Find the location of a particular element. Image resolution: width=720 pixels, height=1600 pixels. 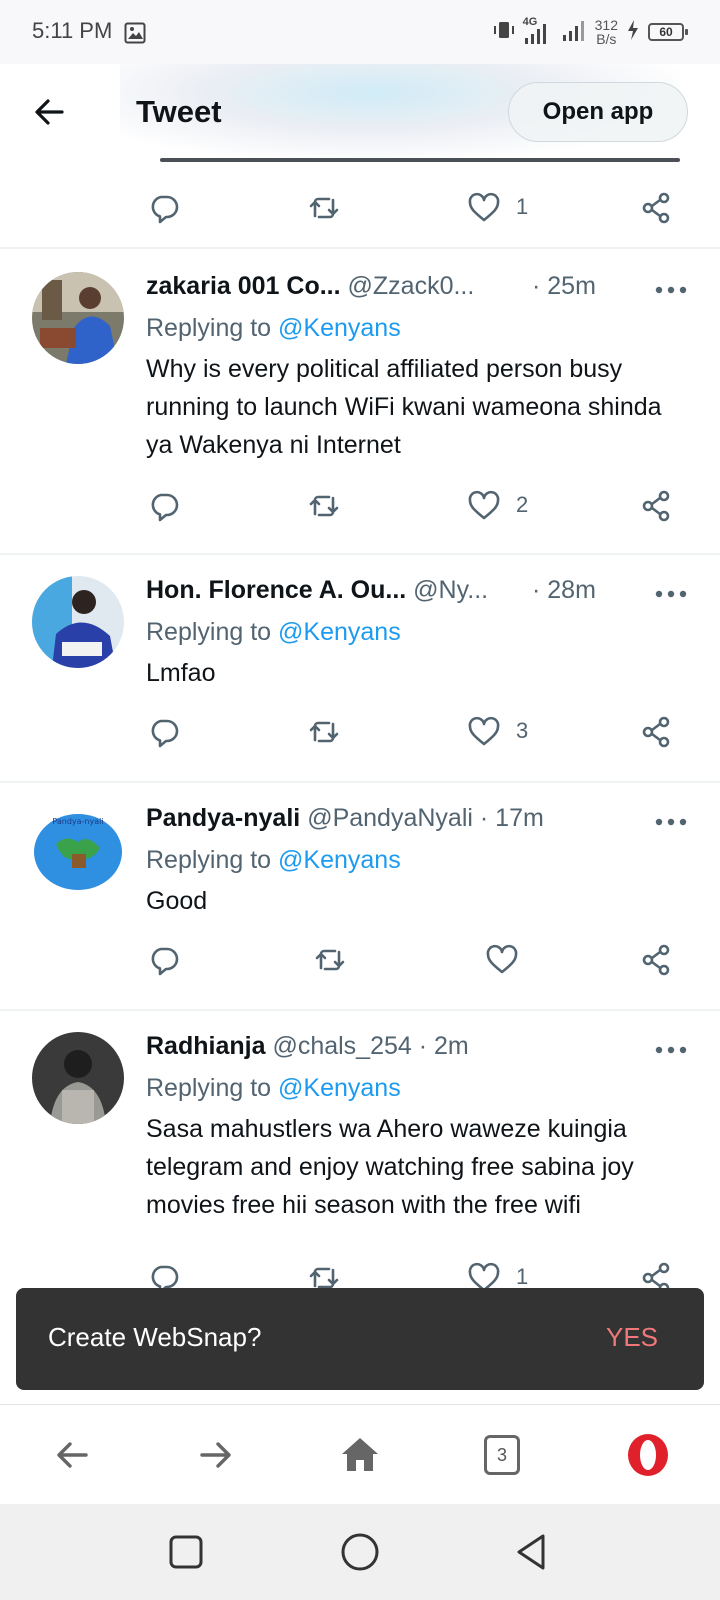

browser-forward-icon is located at coordinates (216, 1455).